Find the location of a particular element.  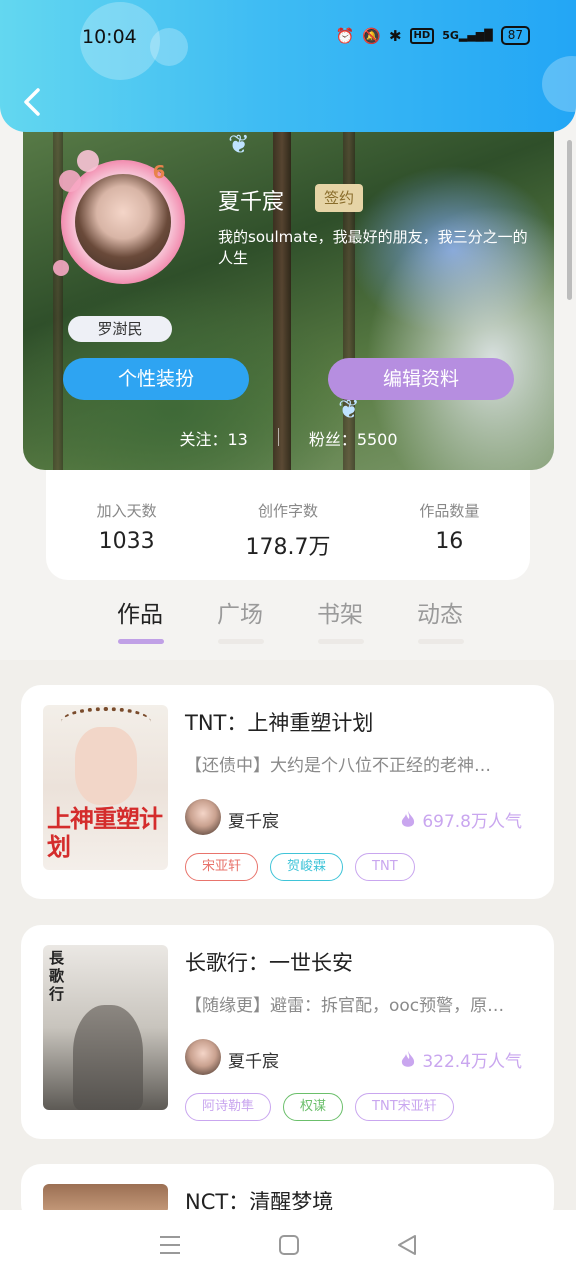

signed-badge: 签约 is located at coordinates (339, 198).